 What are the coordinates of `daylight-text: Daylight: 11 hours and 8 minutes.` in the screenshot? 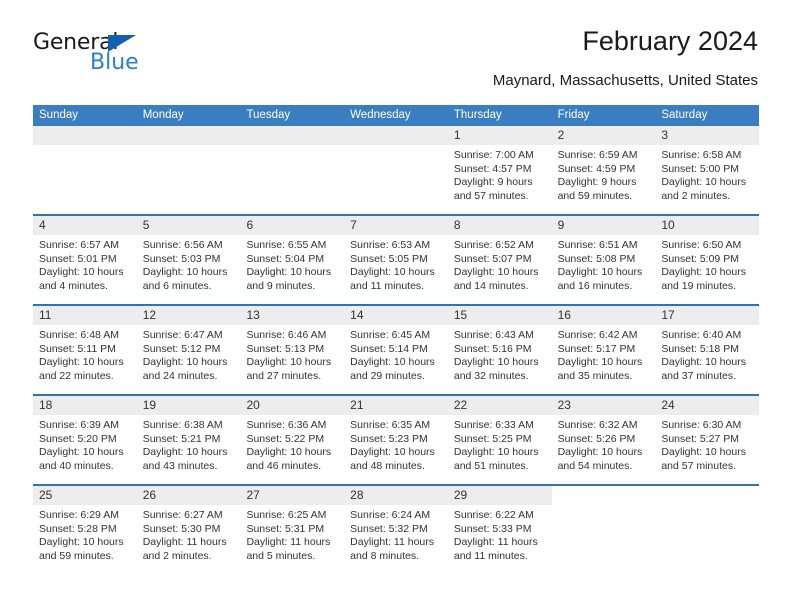 It's located at (392, 549).